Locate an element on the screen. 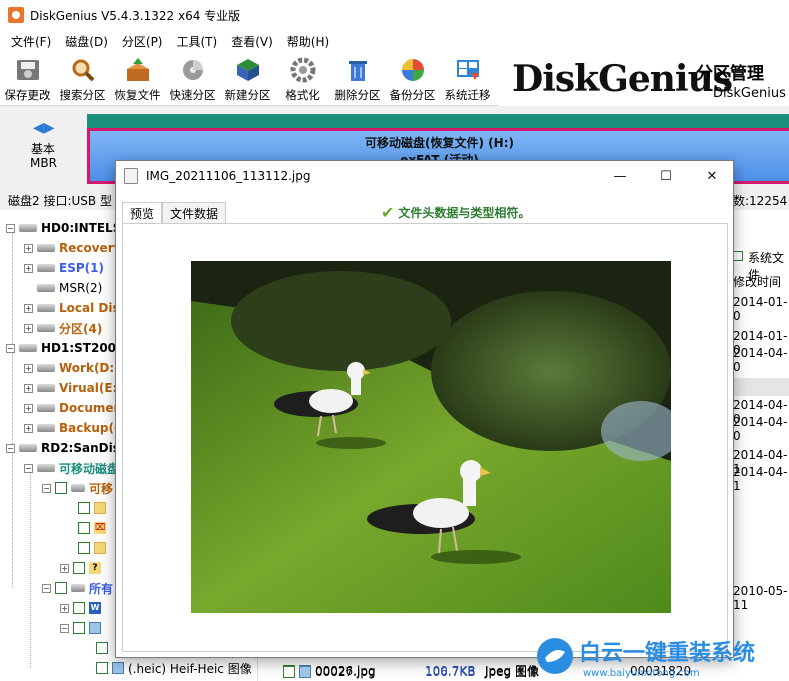 This screenshot has width=789, height=681. system-migrate-button: 系统迁移 is located at coordinates (467, 79).